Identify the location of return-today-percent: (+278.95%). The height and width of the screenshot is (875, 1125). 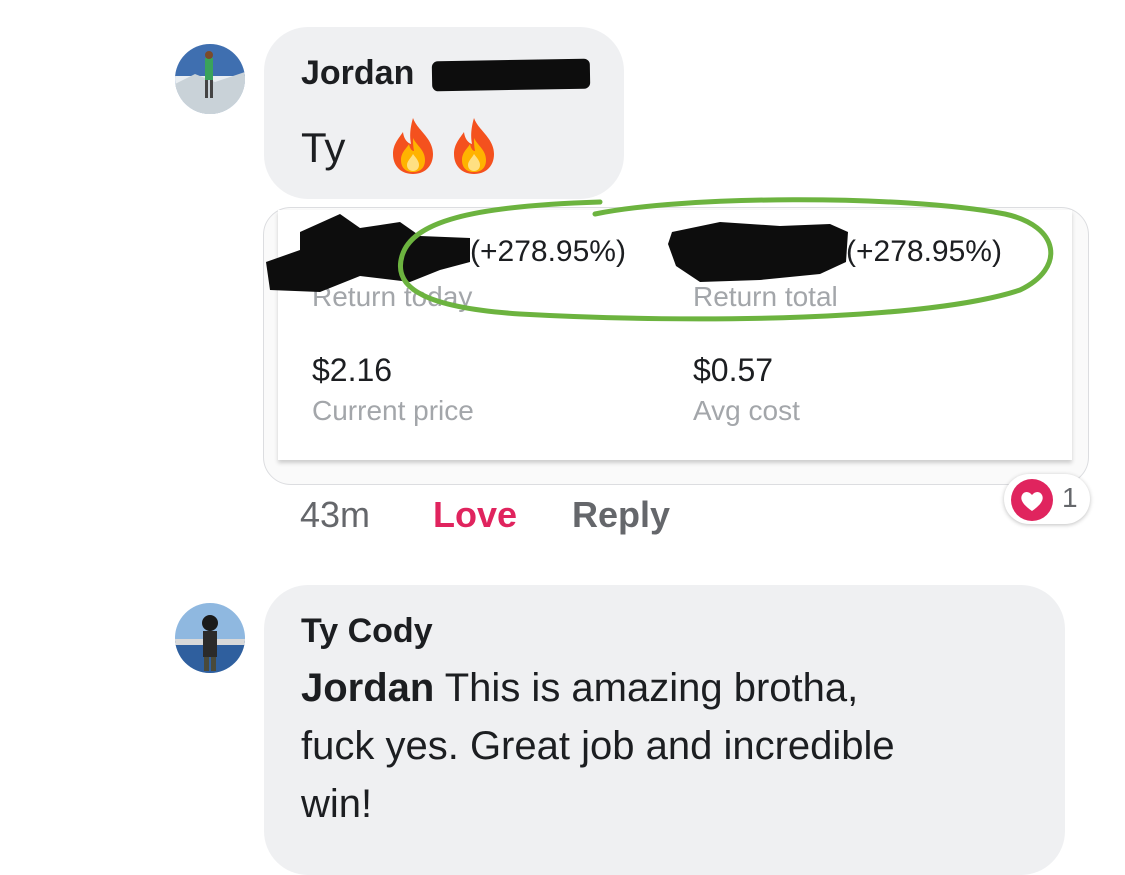
(548, 251).